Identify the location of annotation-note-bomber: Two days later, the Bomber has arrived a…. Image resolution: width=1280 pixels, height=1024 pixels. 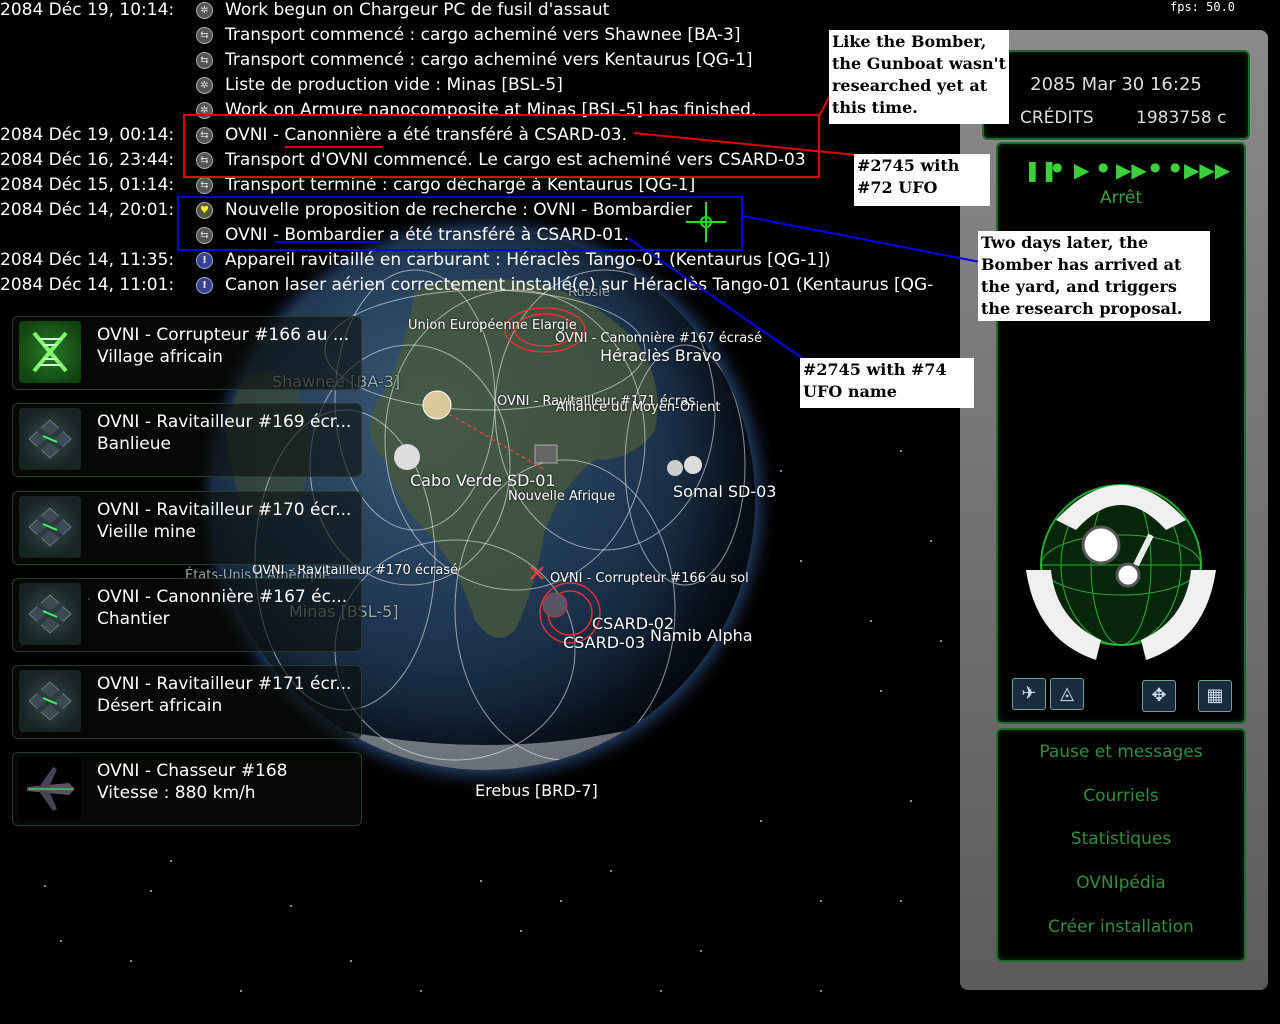
(1094, 276).